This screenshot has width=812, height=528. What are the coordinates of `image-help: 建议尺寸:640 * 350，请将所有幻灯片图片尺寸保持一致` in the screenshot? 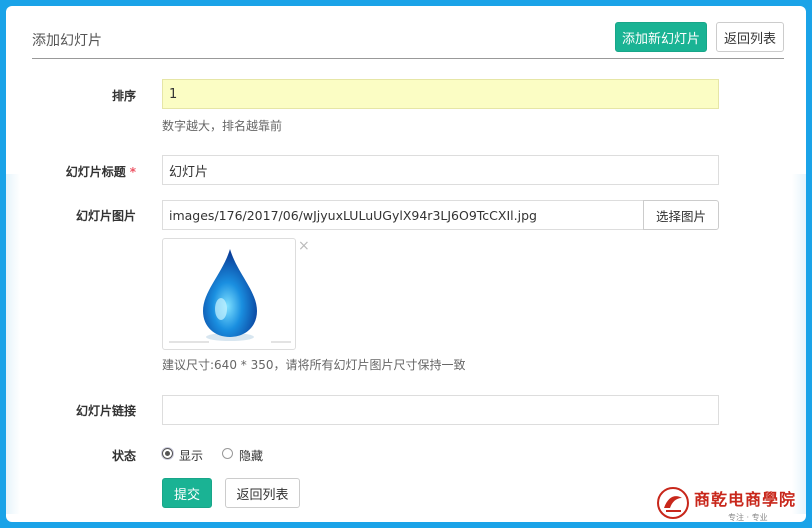 It's located at (314, 365).